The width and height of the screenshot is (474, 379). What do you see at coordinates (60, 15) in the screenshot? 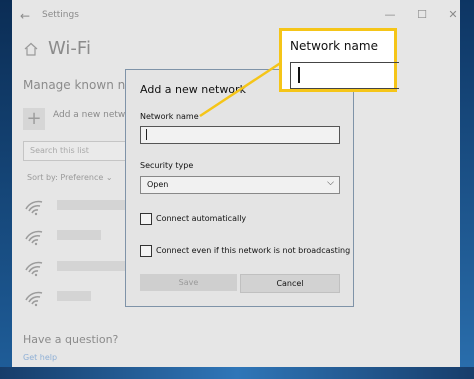
I see `window-title: Settings` at bounding box center [60, 15].